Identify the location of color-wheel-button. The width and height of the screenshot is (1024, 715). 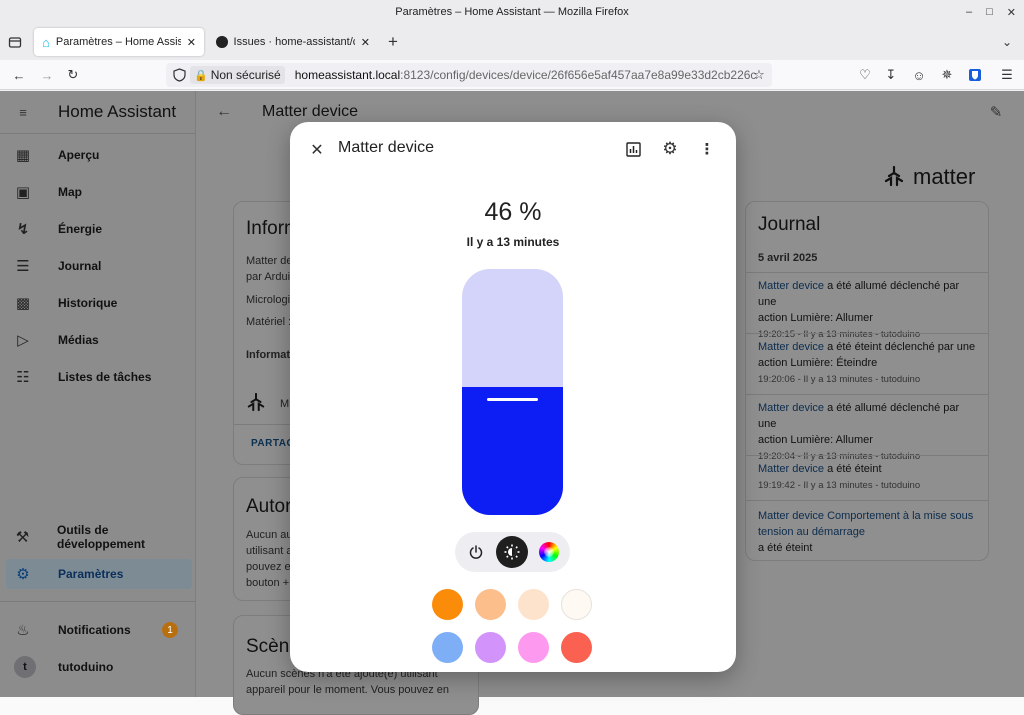
(549, 552).